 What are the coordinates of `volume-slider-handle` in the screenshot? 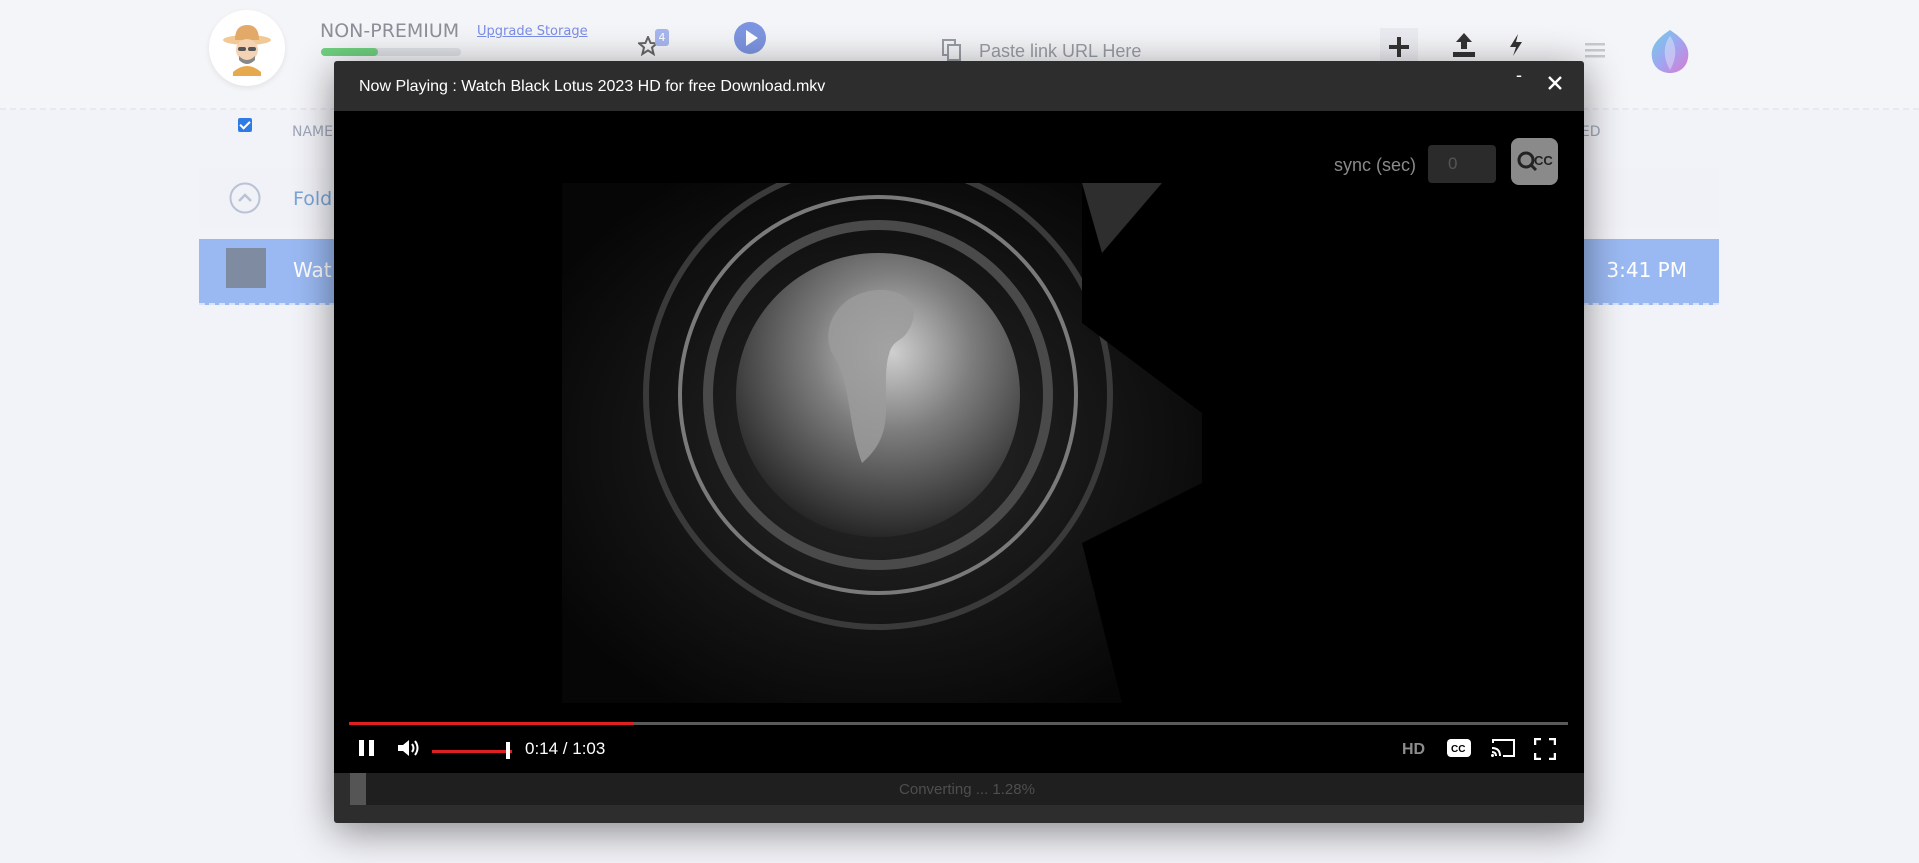 It's located at (508, 750).